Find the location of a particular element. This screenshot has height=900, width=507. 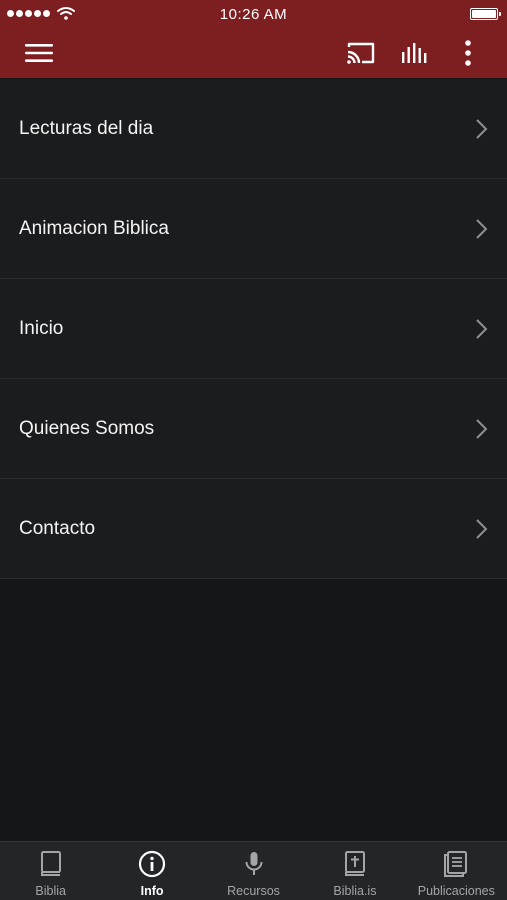

menu-item-inicio: Inicio is located at coordinates (253, 329).